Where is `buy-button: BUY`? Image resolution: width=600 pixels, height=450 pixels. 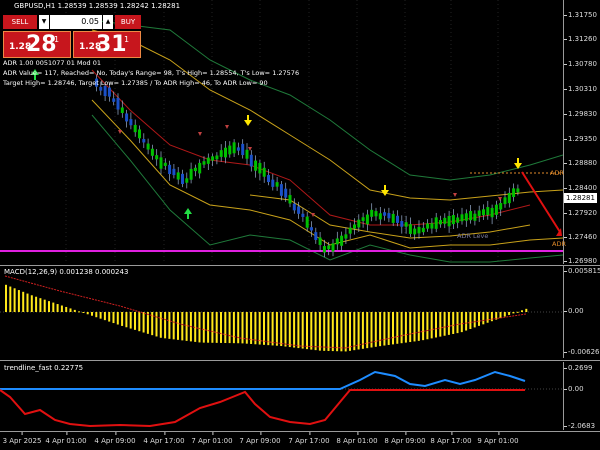
buy-button: BUY is located at coordinates (128, 22).